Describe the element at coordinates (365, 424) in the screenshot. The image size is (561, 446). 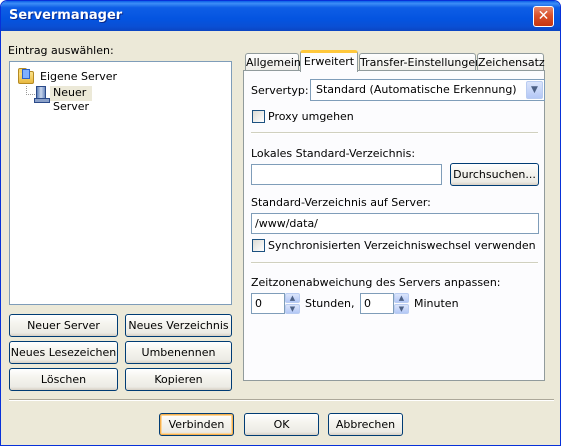
I see `cancel-button: Abbrechen` at that location.